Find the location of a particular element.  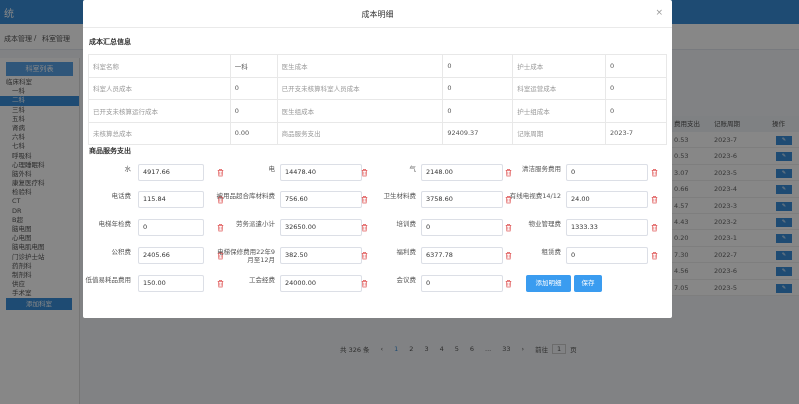

summary-label: 未核算总成本 is located at coordinates (159, 133).